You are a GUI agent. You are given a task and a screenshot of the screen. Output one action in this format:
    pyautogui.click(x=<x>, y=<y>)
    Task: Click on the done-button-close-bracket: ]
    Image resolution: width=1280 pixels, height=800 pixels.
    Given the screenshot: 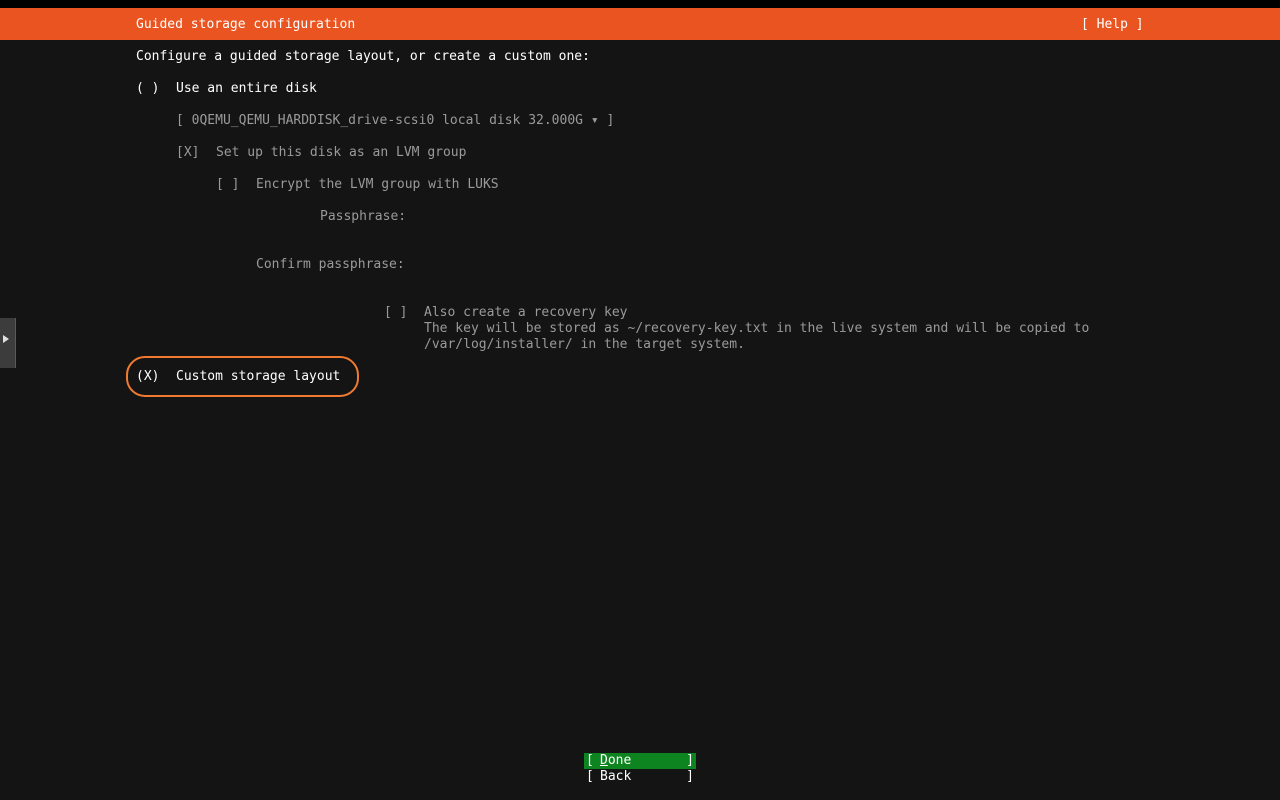 What is the action you would take?
    pyautogui.click(x=690, y=760)
    